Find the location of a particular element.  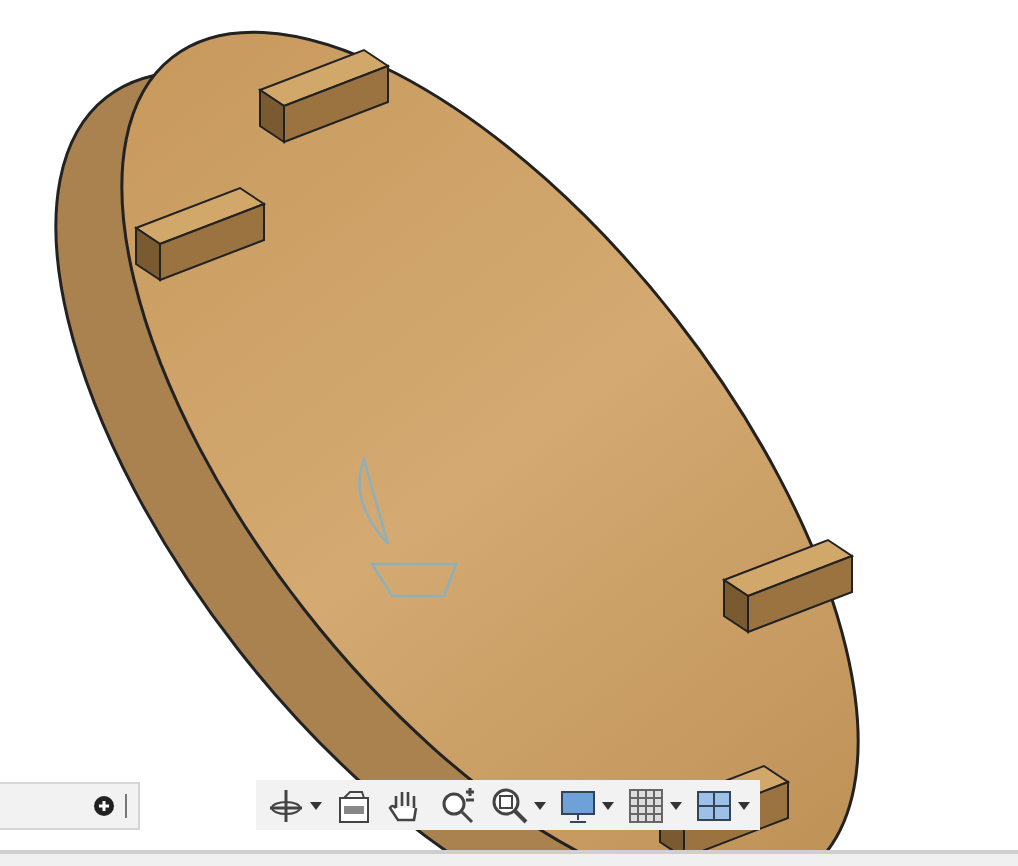

fit-button is located at coordinates (518, 805).